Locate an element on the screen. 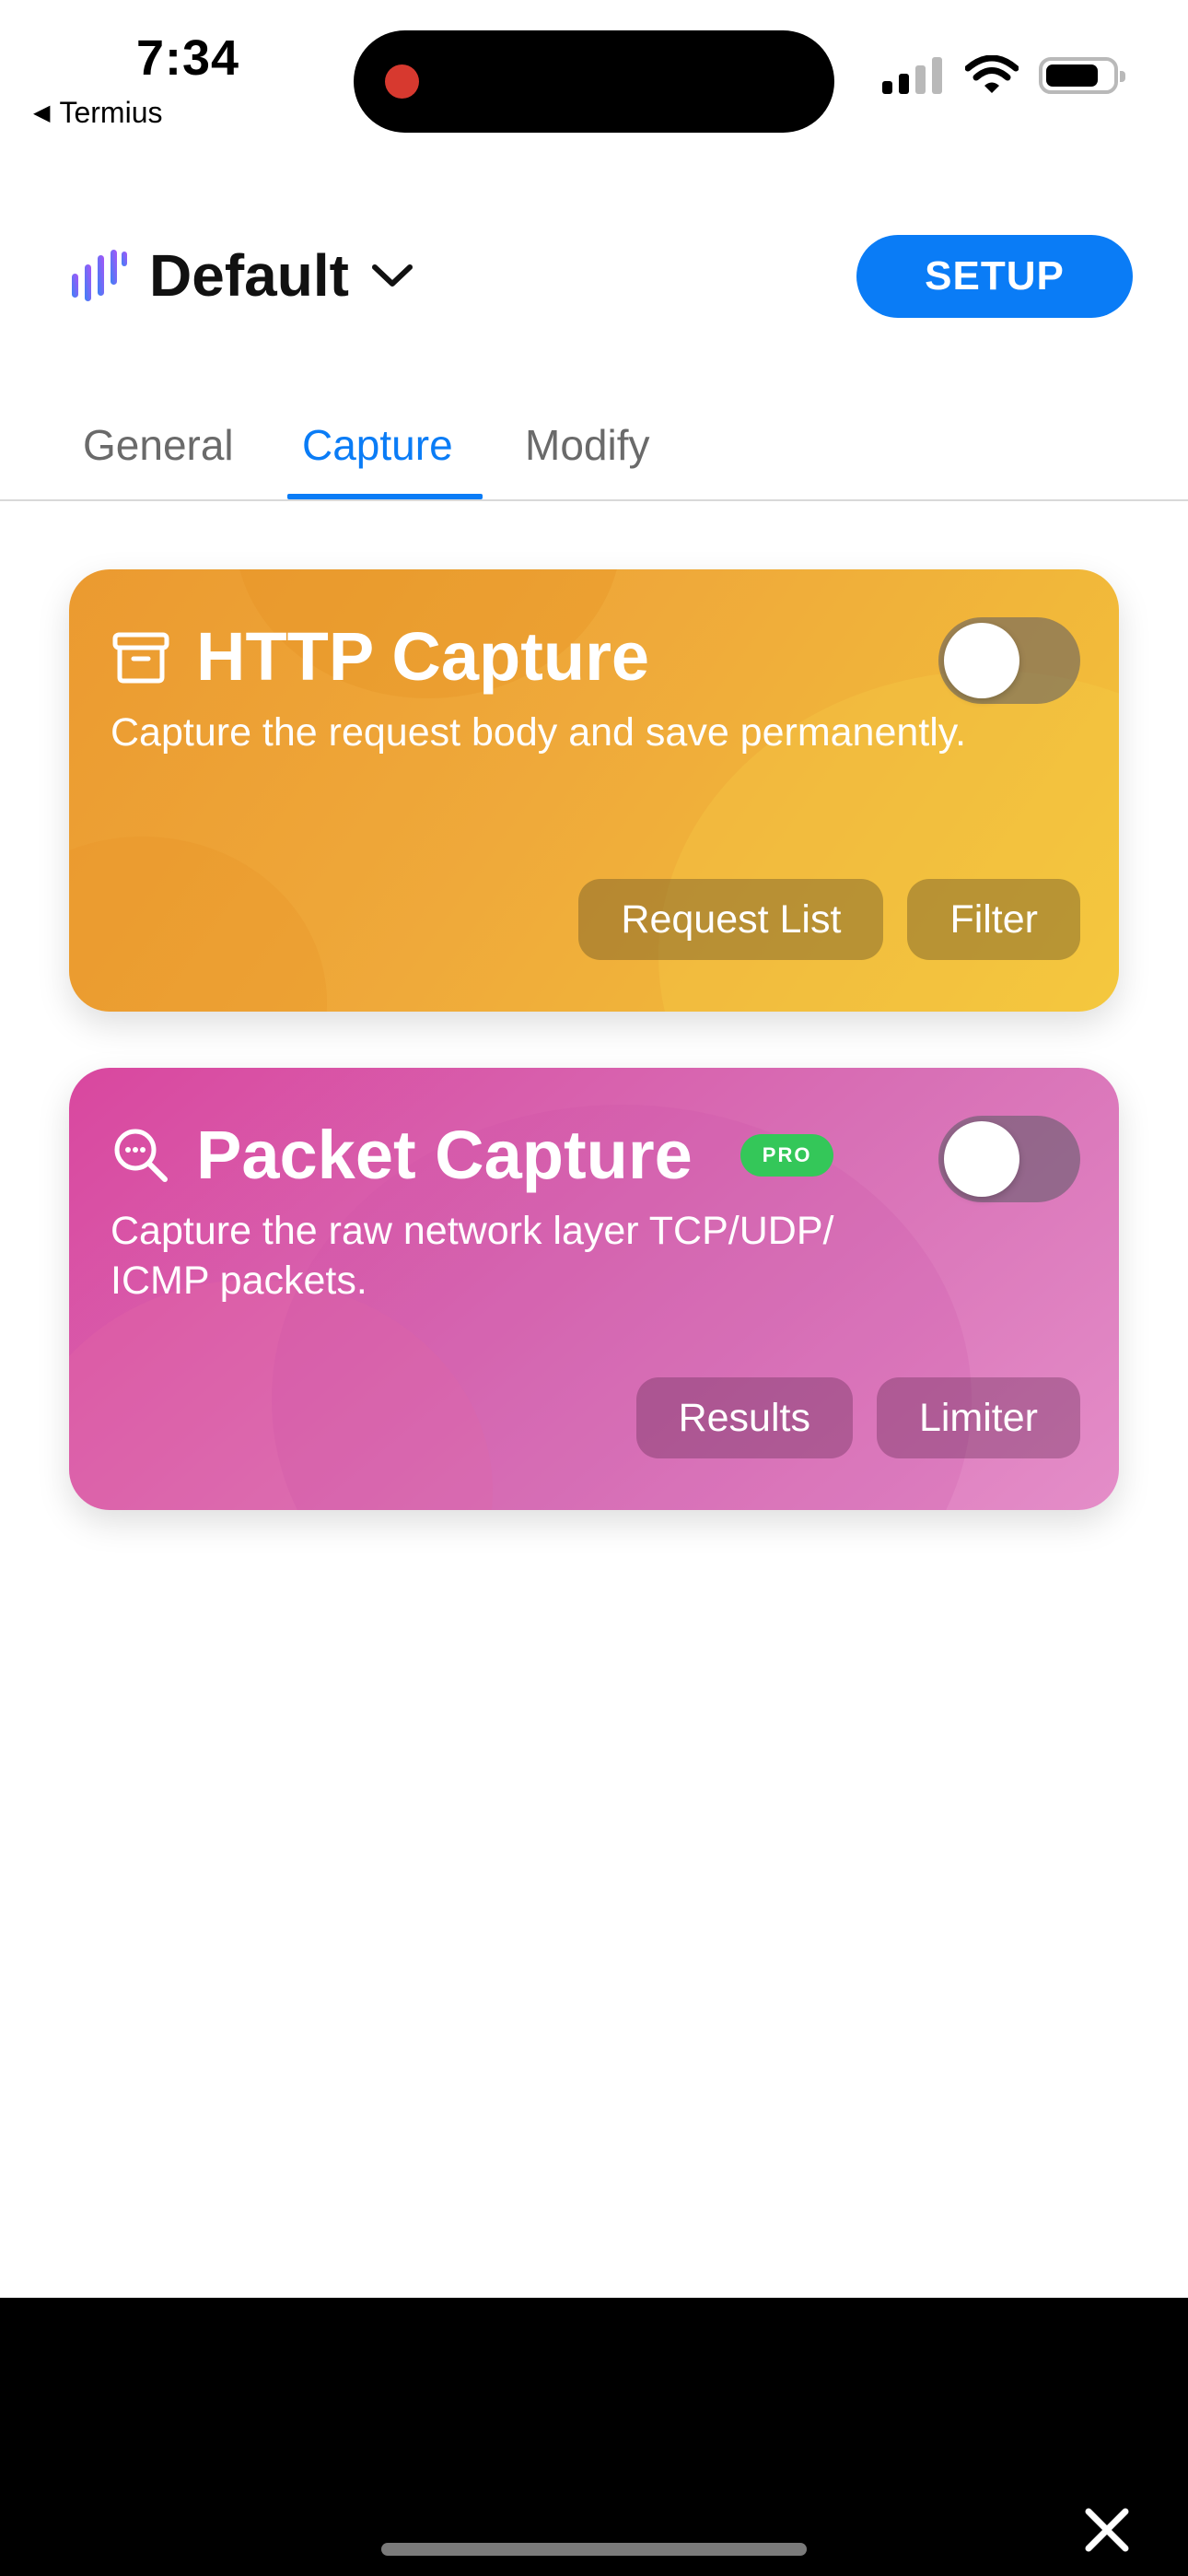  setup-button: SETUP is located at coordinates (995, 276).